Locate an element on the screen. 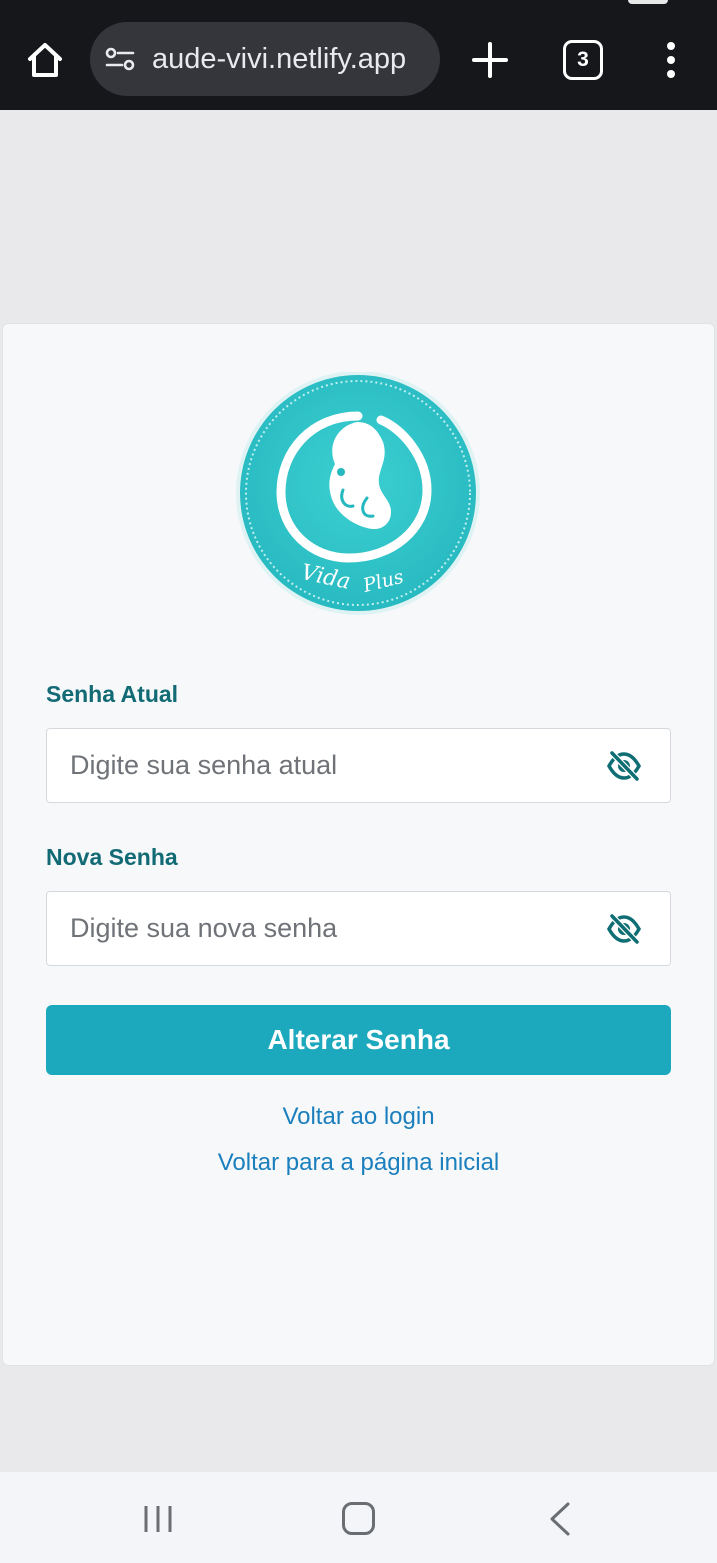 The width and height of the screenshot is (717, 1563). current-password-field is located at coordinates (358, 765).